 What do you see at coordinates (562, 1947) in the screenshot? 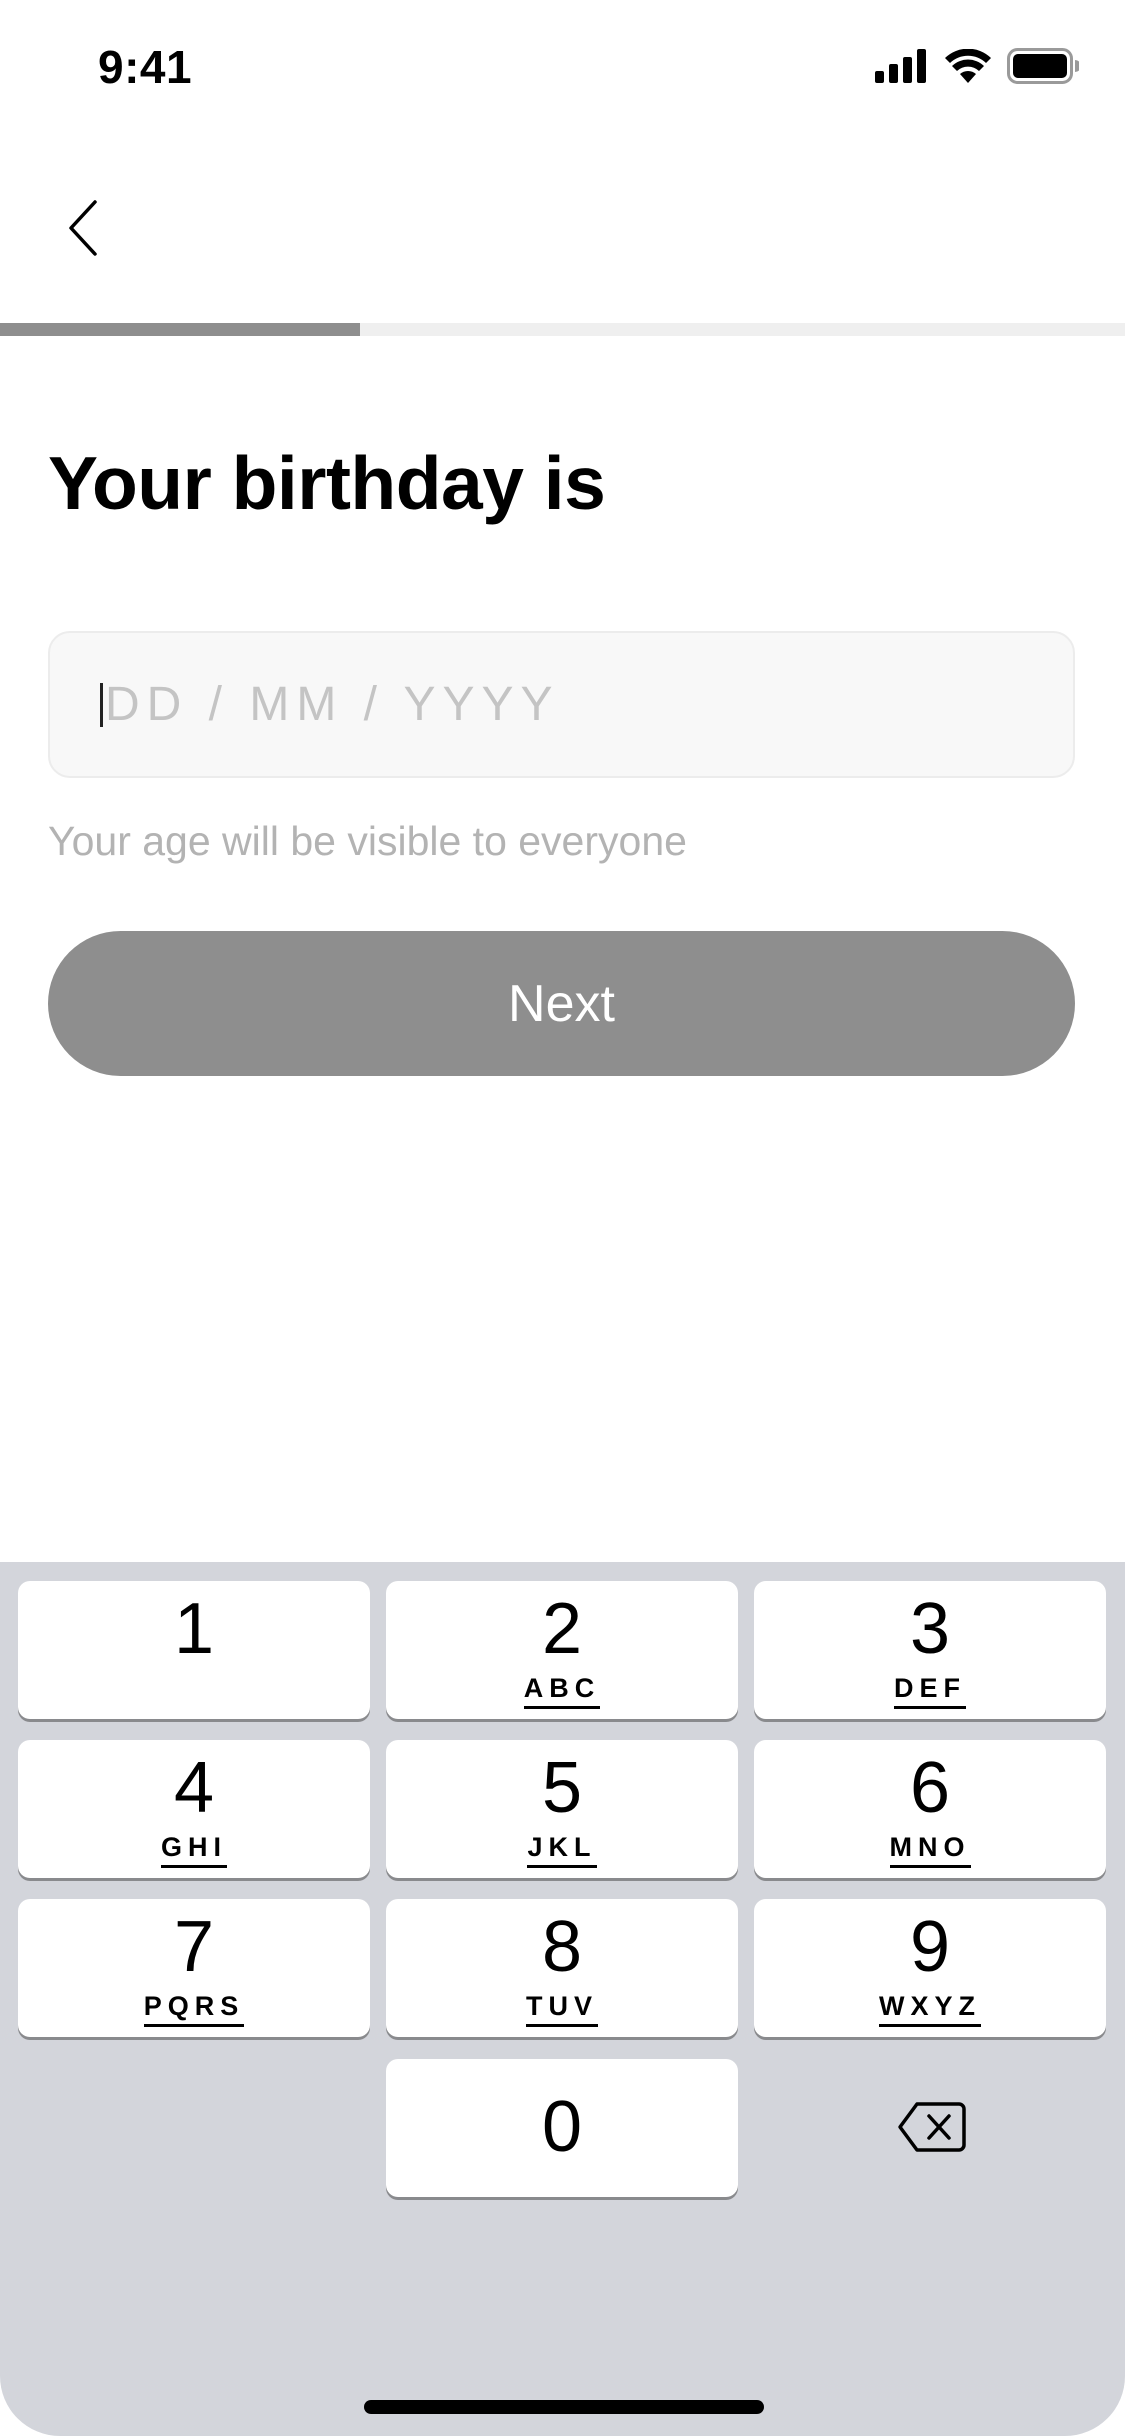
I see `key-digit: 8` at bounding box center [562, 1947].